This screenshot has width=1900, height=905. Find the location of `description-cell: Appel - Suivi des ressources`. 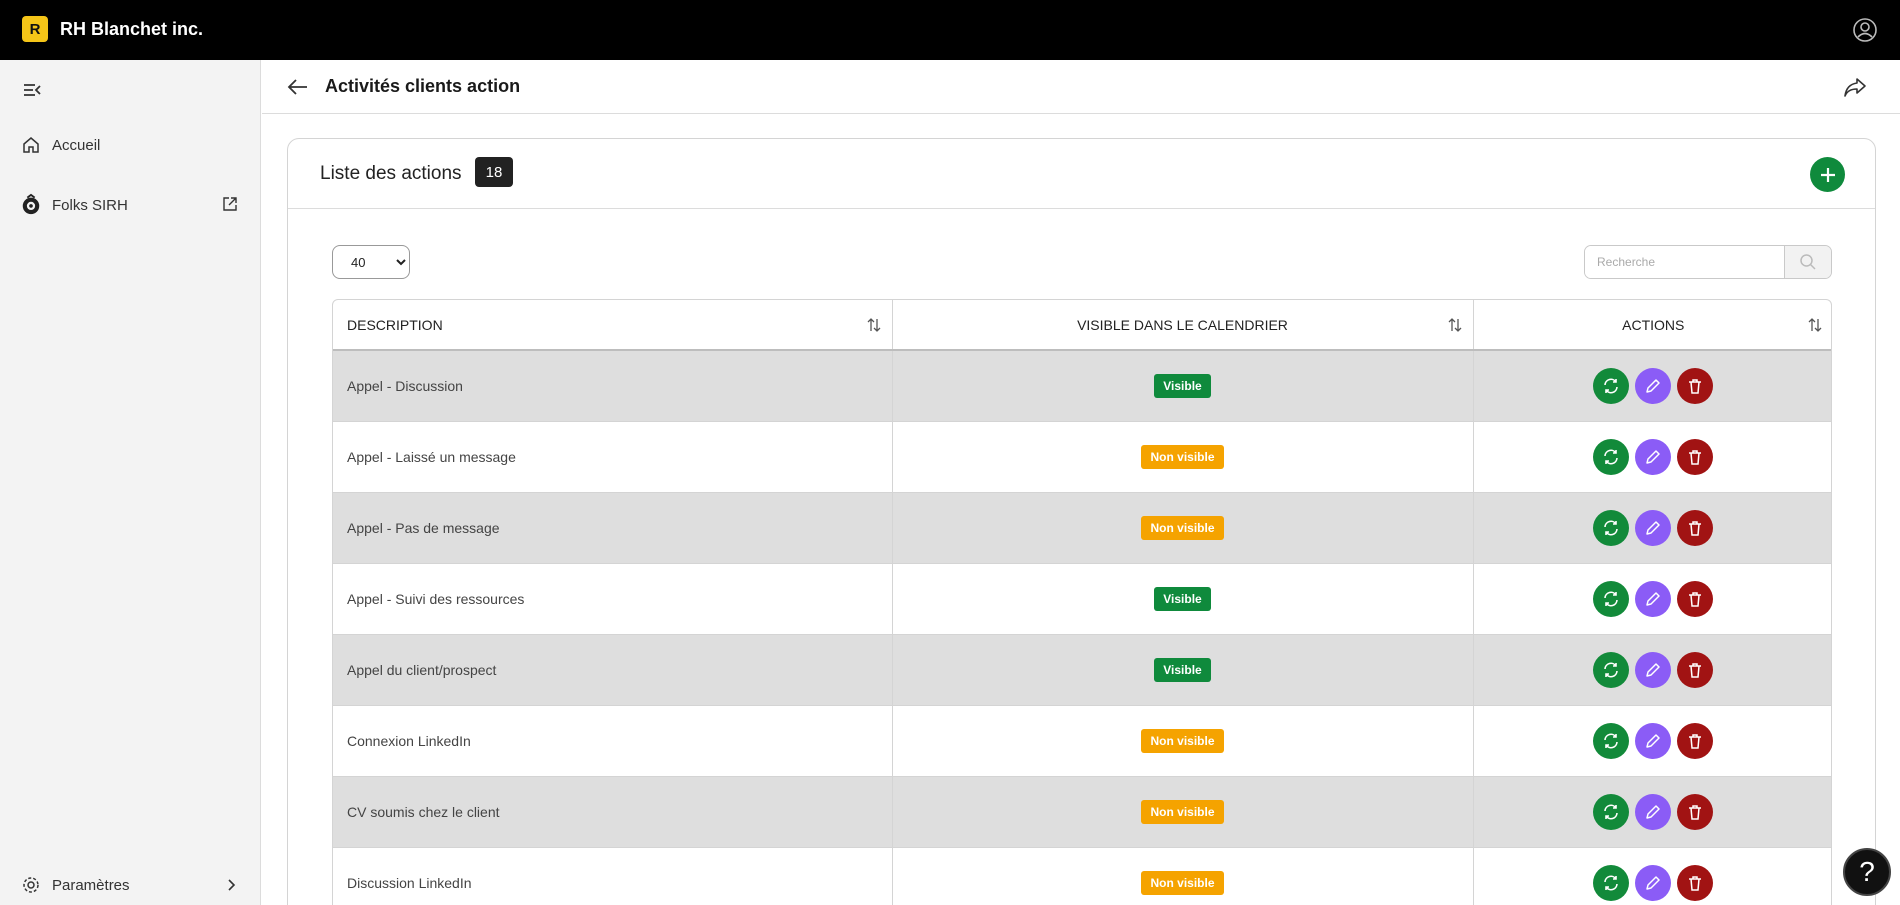

description-cell: Appel - Suivi des ressources is located at coordinates (613, 599).